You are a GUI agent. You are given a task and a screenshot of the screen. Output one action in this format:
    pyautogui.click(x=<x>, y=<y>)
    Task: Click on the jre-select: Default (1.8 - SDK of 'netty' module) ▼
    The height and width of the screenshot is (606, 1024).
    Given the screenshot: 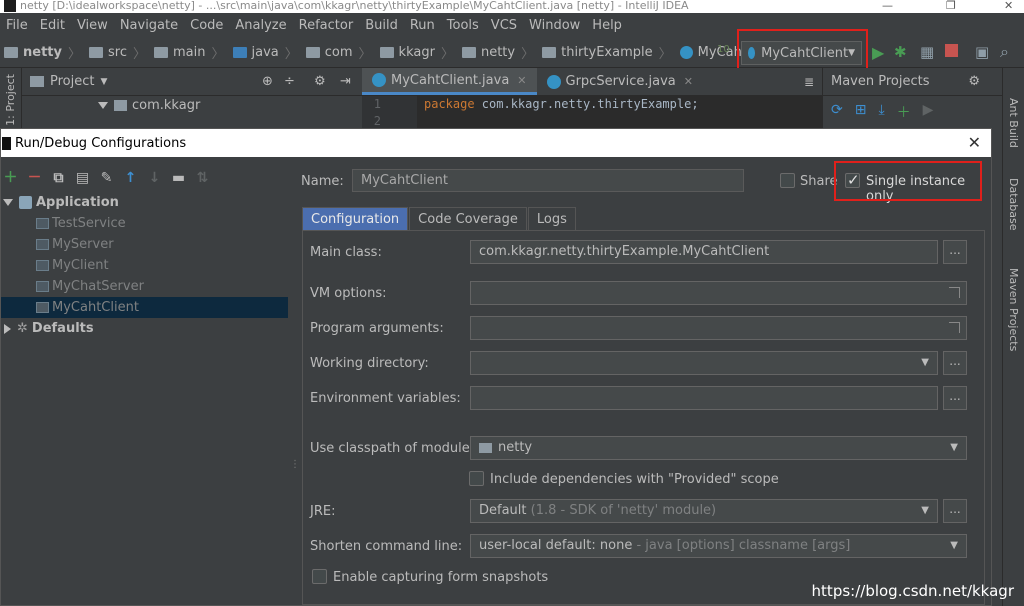 What is the action you would take?
    pyautogui.click(x=704, y=511)
    